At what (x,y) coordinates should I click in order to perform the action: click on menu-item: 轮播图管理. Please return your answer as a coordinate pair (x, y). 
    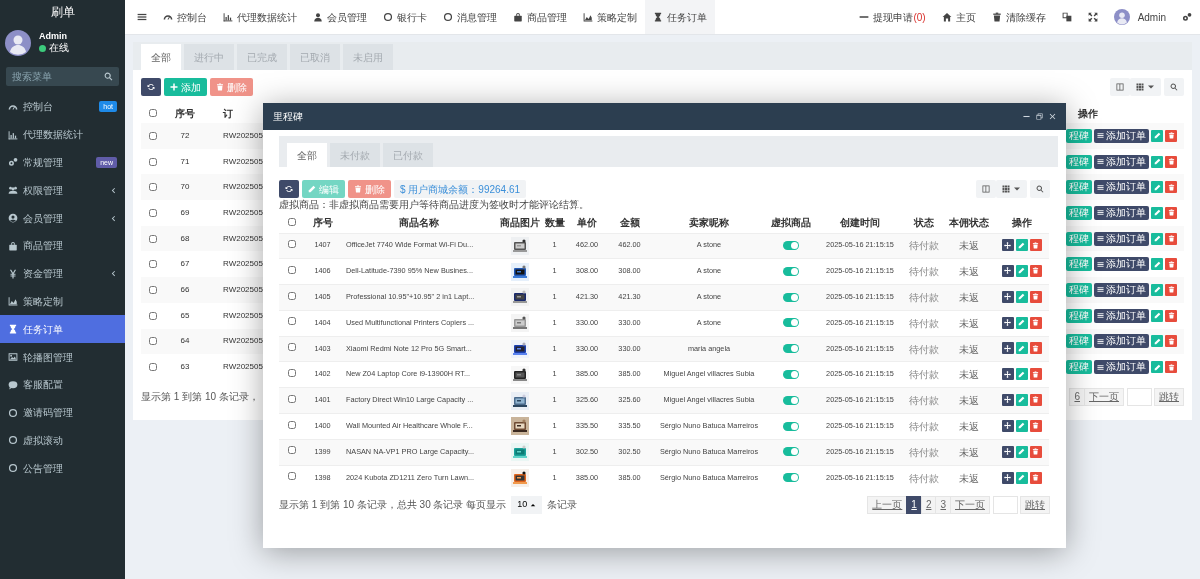
    Looking at the image, I should click on (62, 357).